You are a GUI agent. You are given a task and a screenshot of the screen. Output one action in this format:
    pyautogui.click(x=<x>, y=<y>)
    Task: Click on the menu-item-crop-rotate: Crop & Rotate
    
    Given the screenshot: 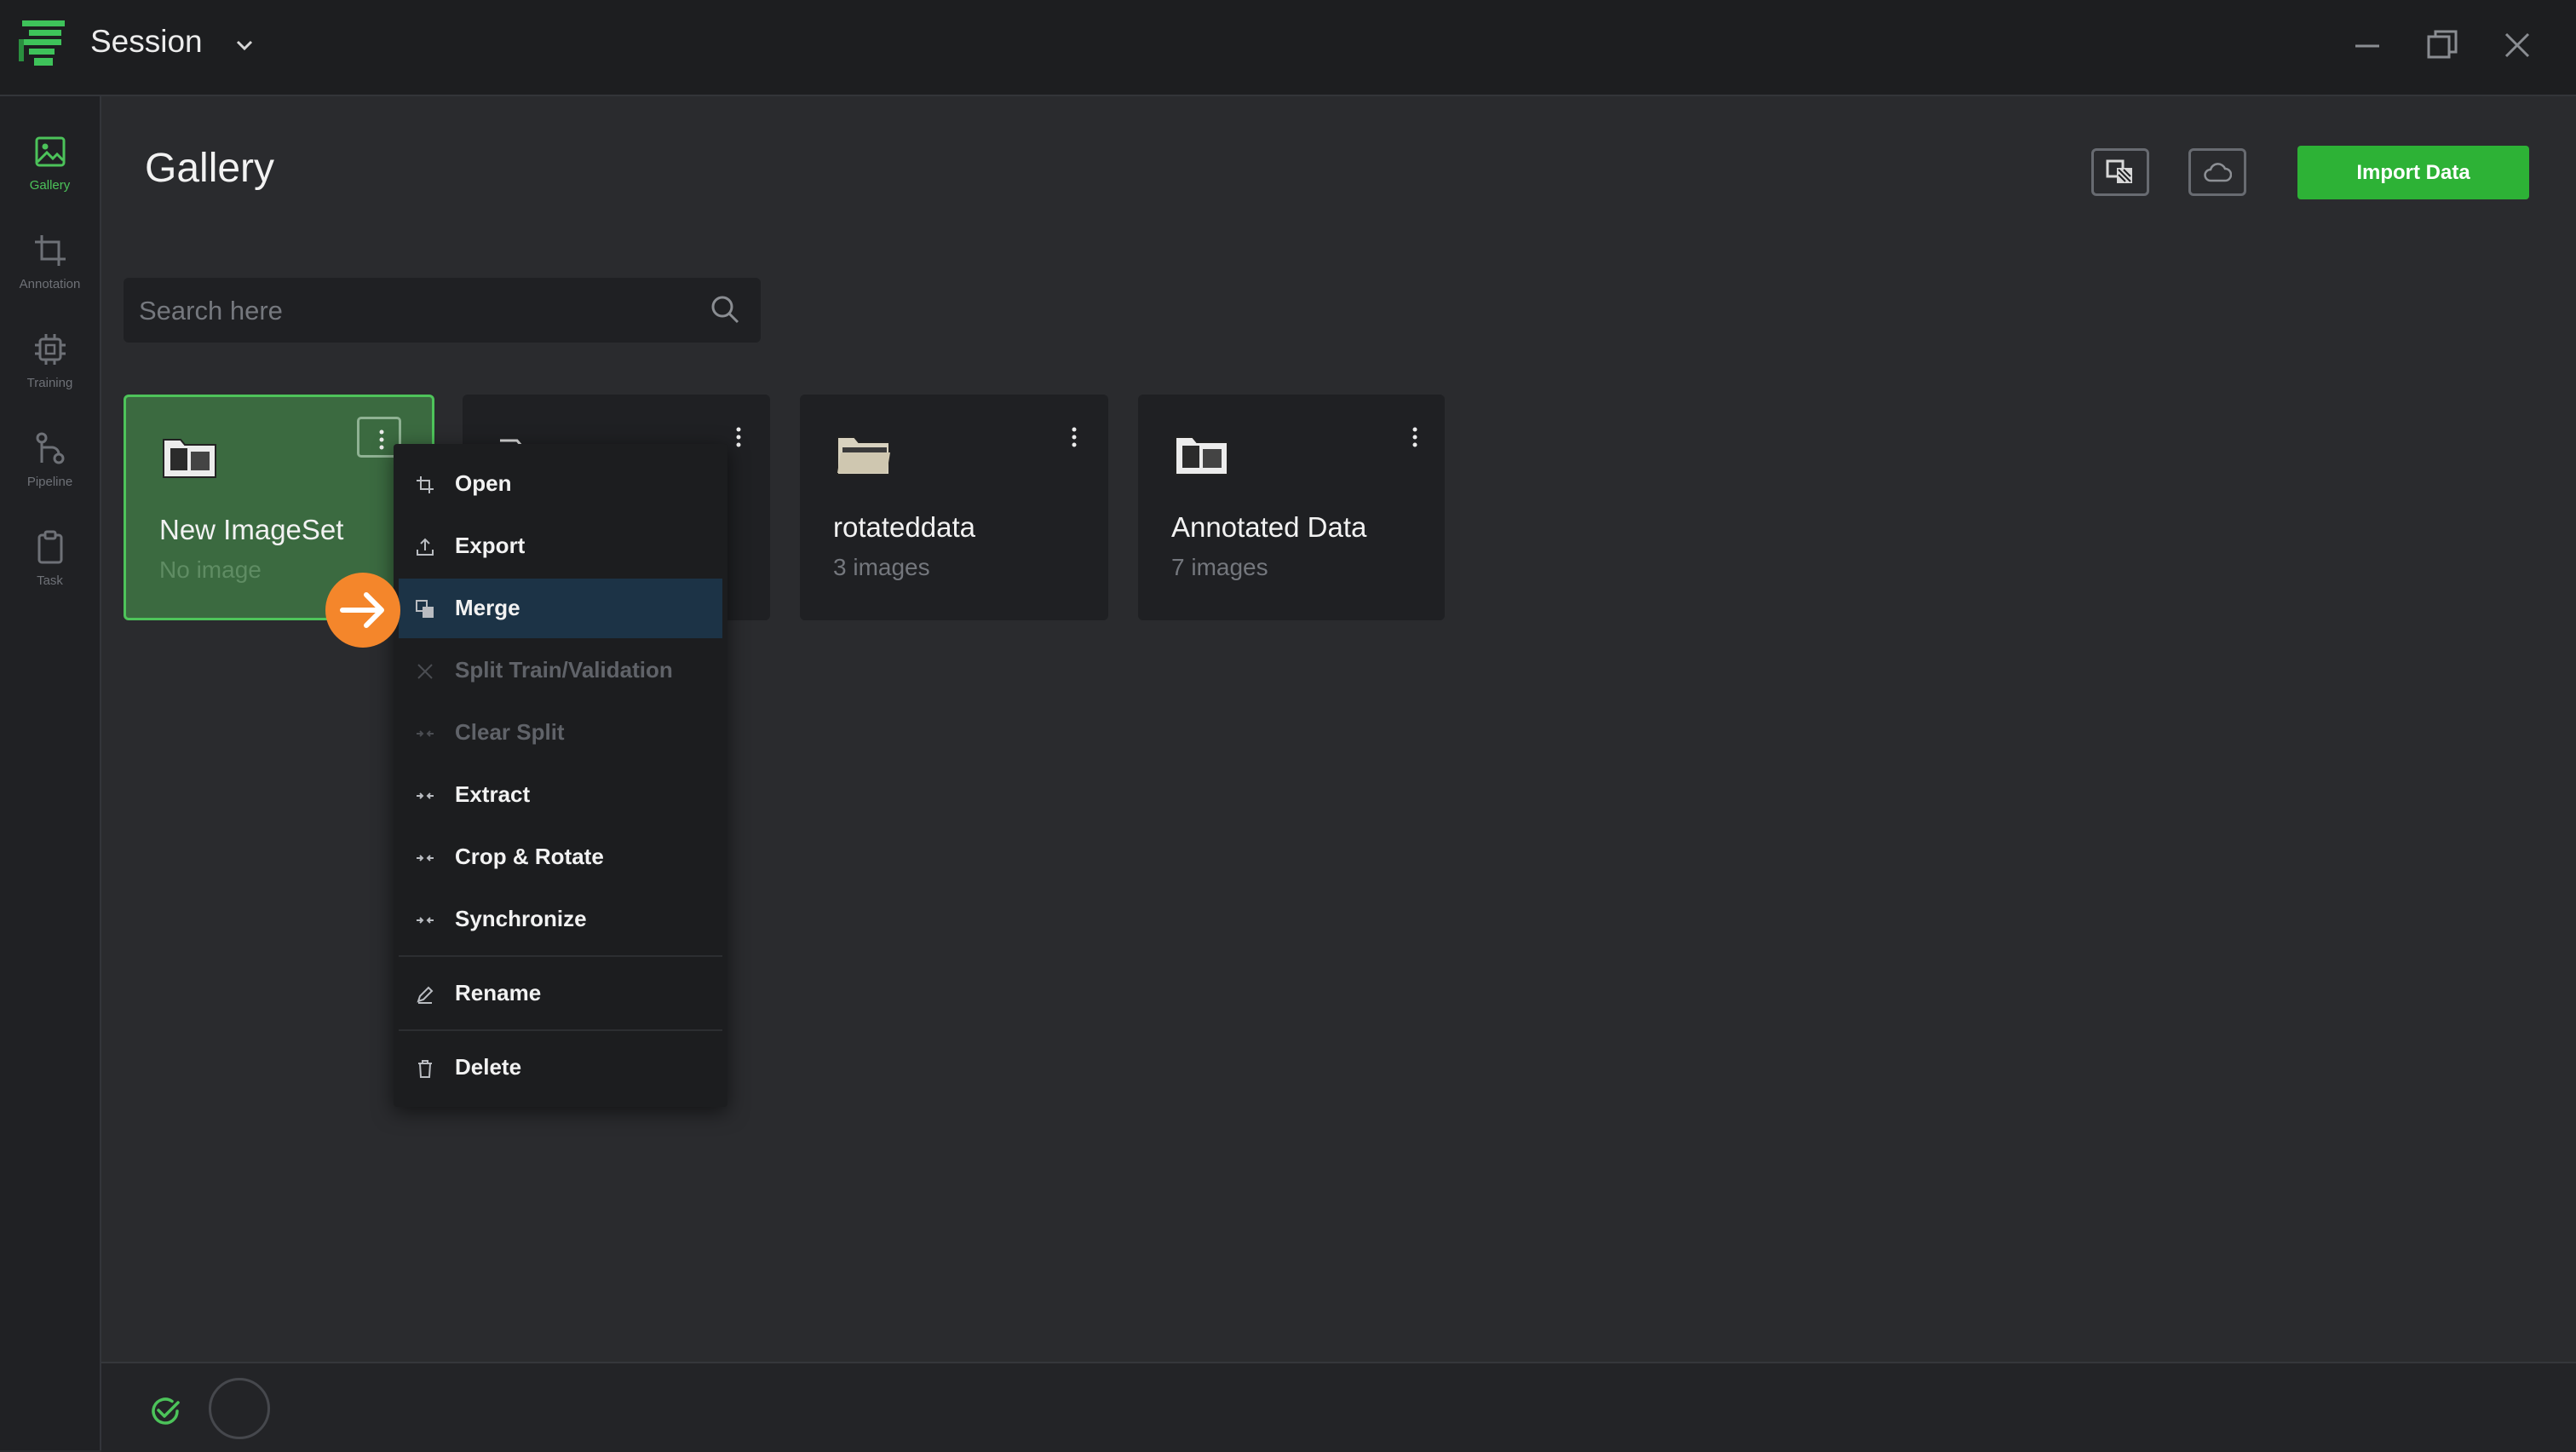 What is the action you would take?
    pyautogui.click(x=560, y=857)
    